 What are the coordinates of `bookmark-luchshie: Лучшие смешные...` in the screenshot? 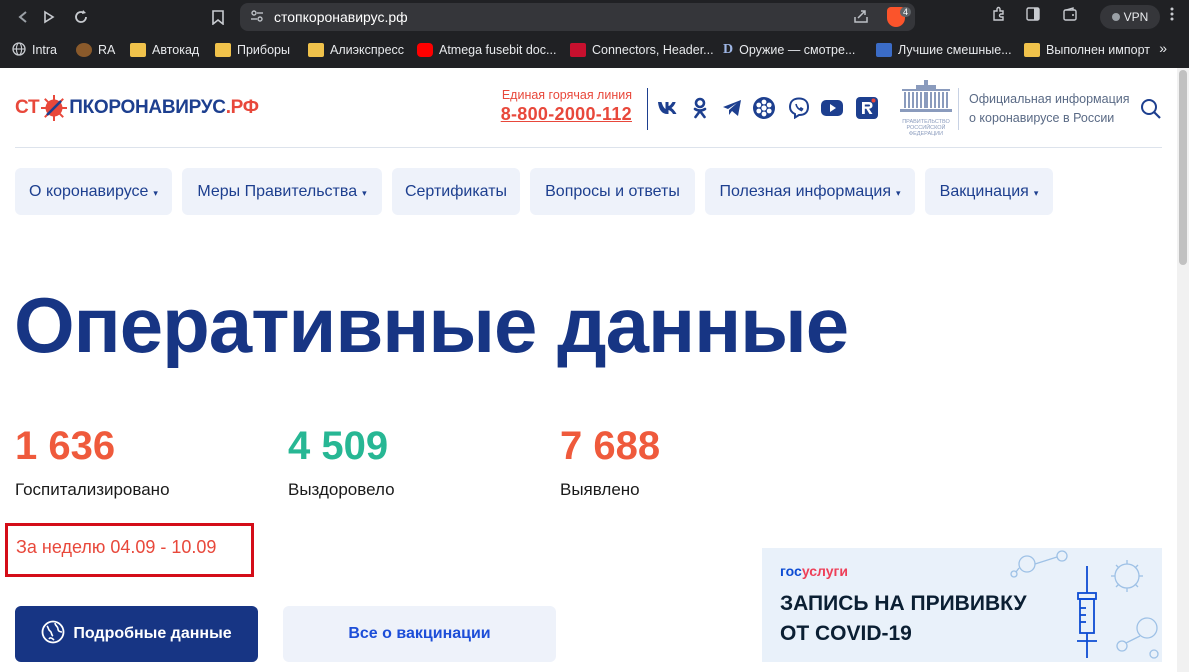 It's located at (944, 50).